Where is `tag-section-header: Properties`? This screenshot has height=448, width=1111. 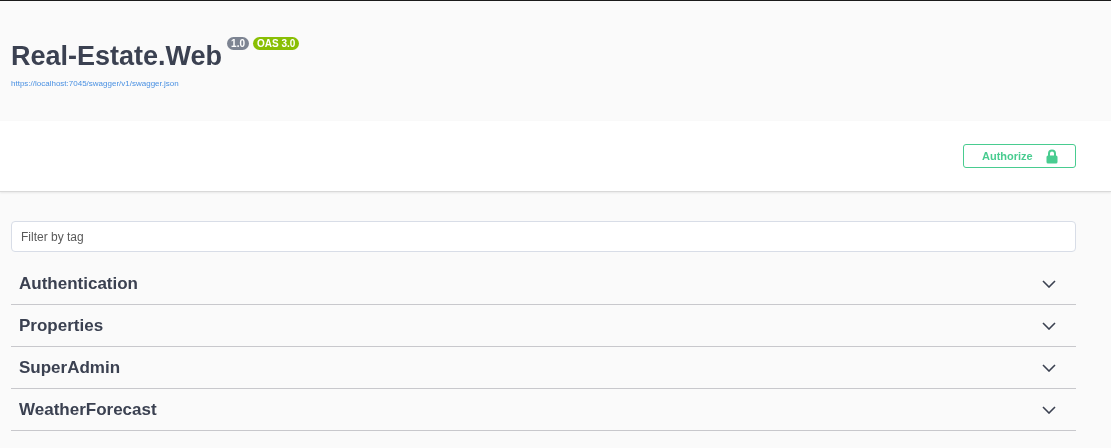
tag-section-header: Properties is located at coordinates (543, 326).